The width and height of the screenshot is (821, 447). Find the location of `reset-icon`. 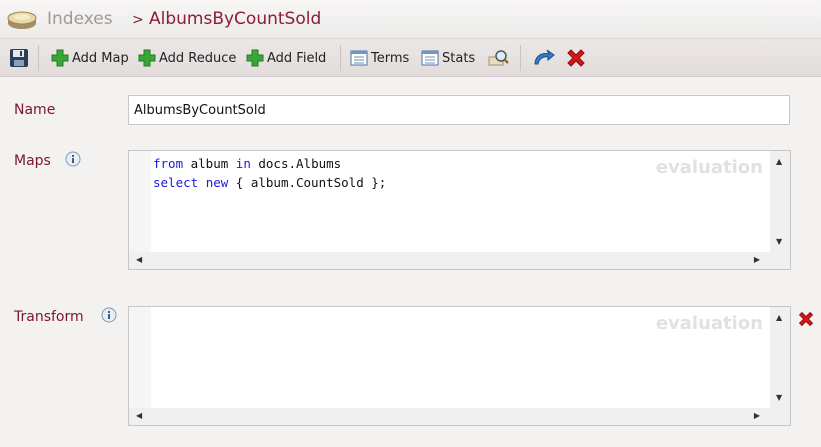

reset-icon is located at coordinates (544, 57).